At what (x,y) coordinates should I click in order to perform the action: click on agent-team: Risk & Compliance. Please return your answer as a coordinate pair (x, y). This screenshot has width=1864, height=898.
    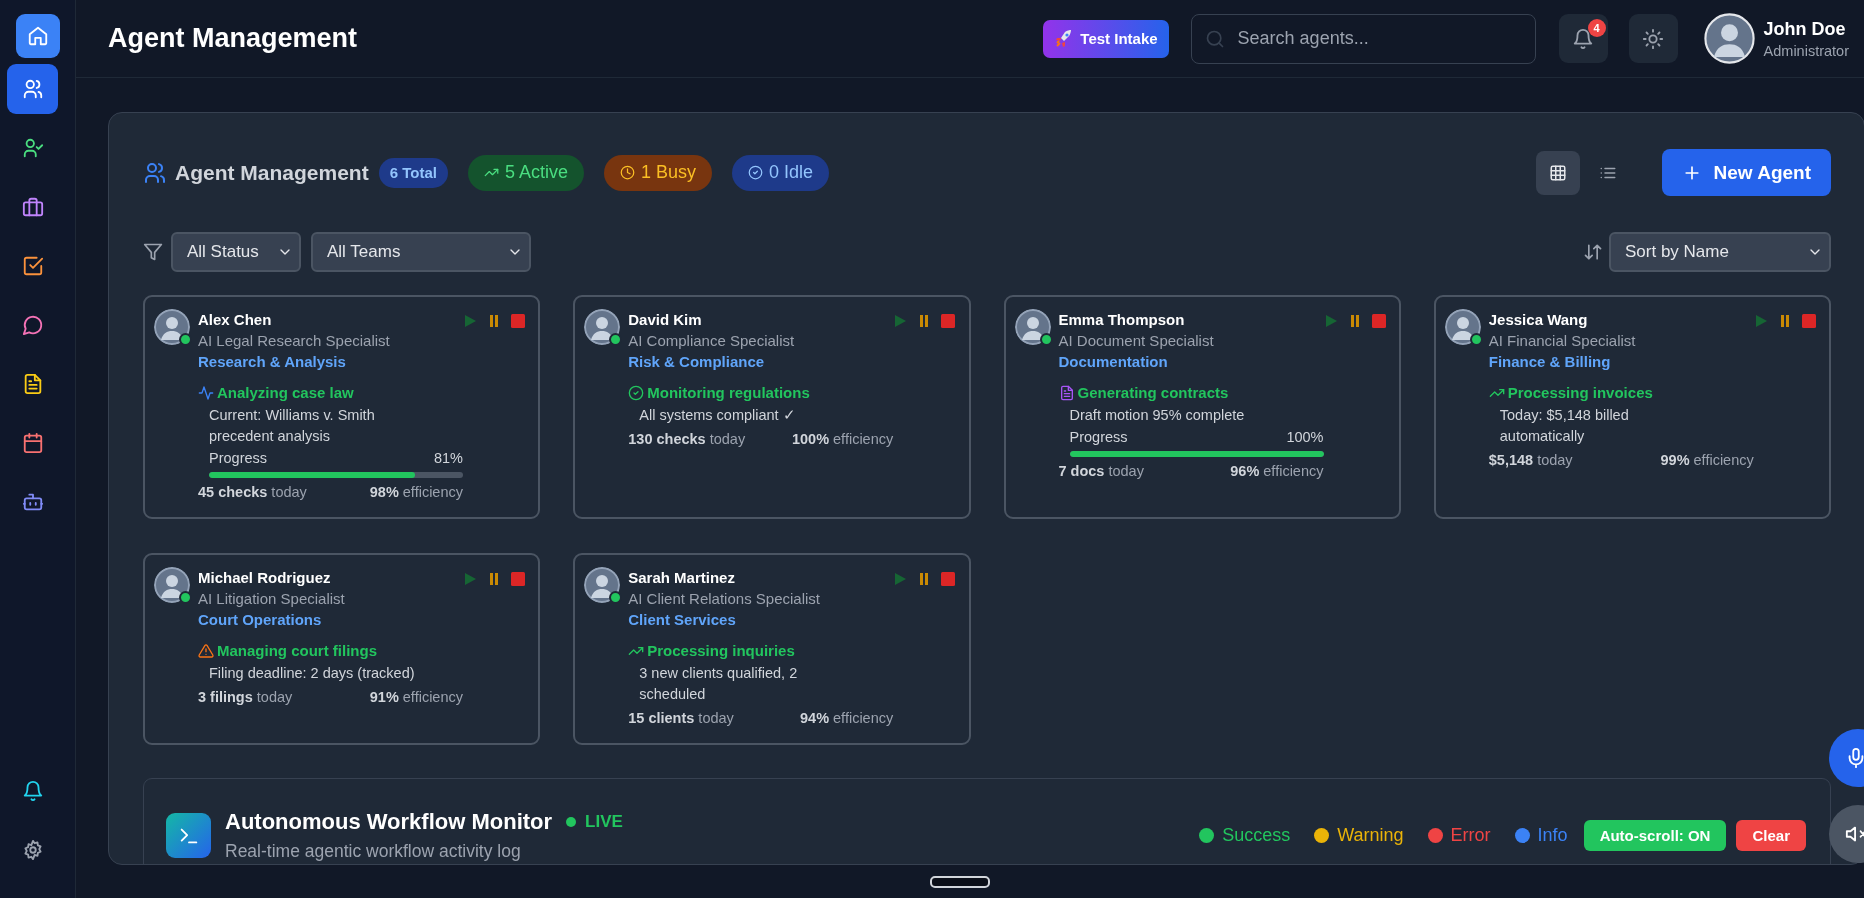
    Looking at the image, I should click on (697, 362).